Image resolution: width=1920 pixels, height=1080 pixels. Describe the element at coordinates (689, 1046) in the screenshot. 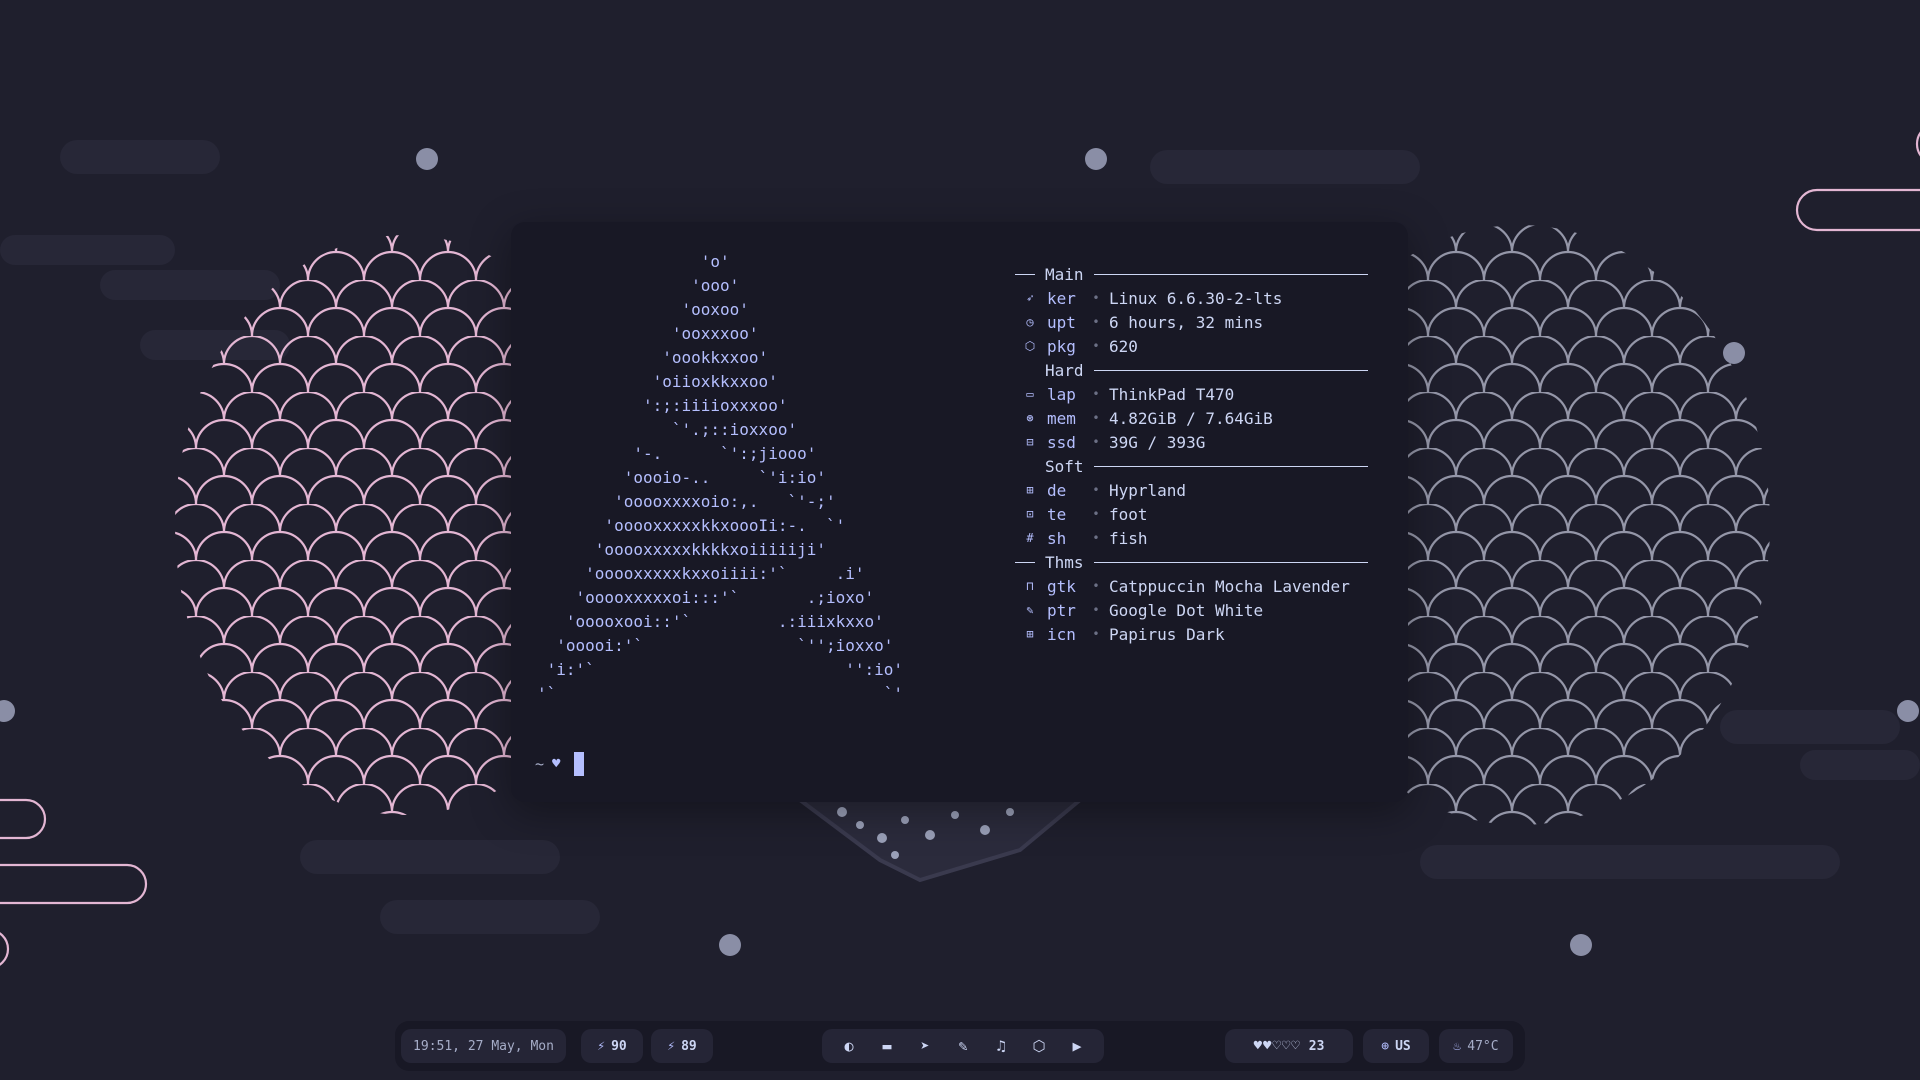

I see `battery-level: 89` at that location.